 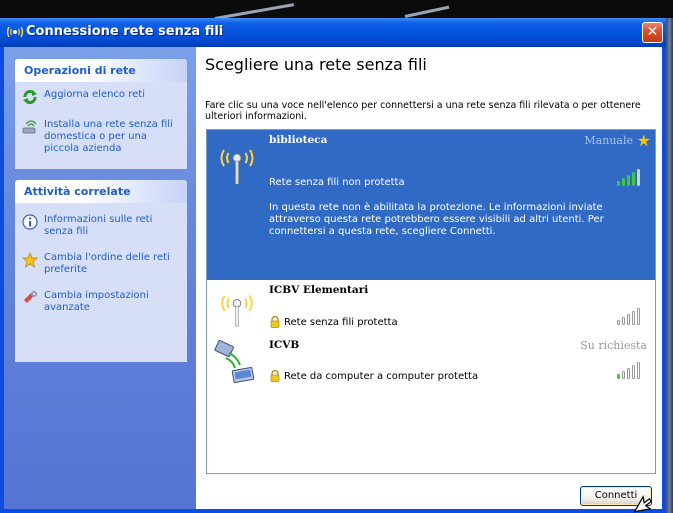 What do you see at coordinates (107, 263) in the screenshot?
I see `task-label: Cambia l'ordine delle reti preferite` at bounding box center [107, 263].